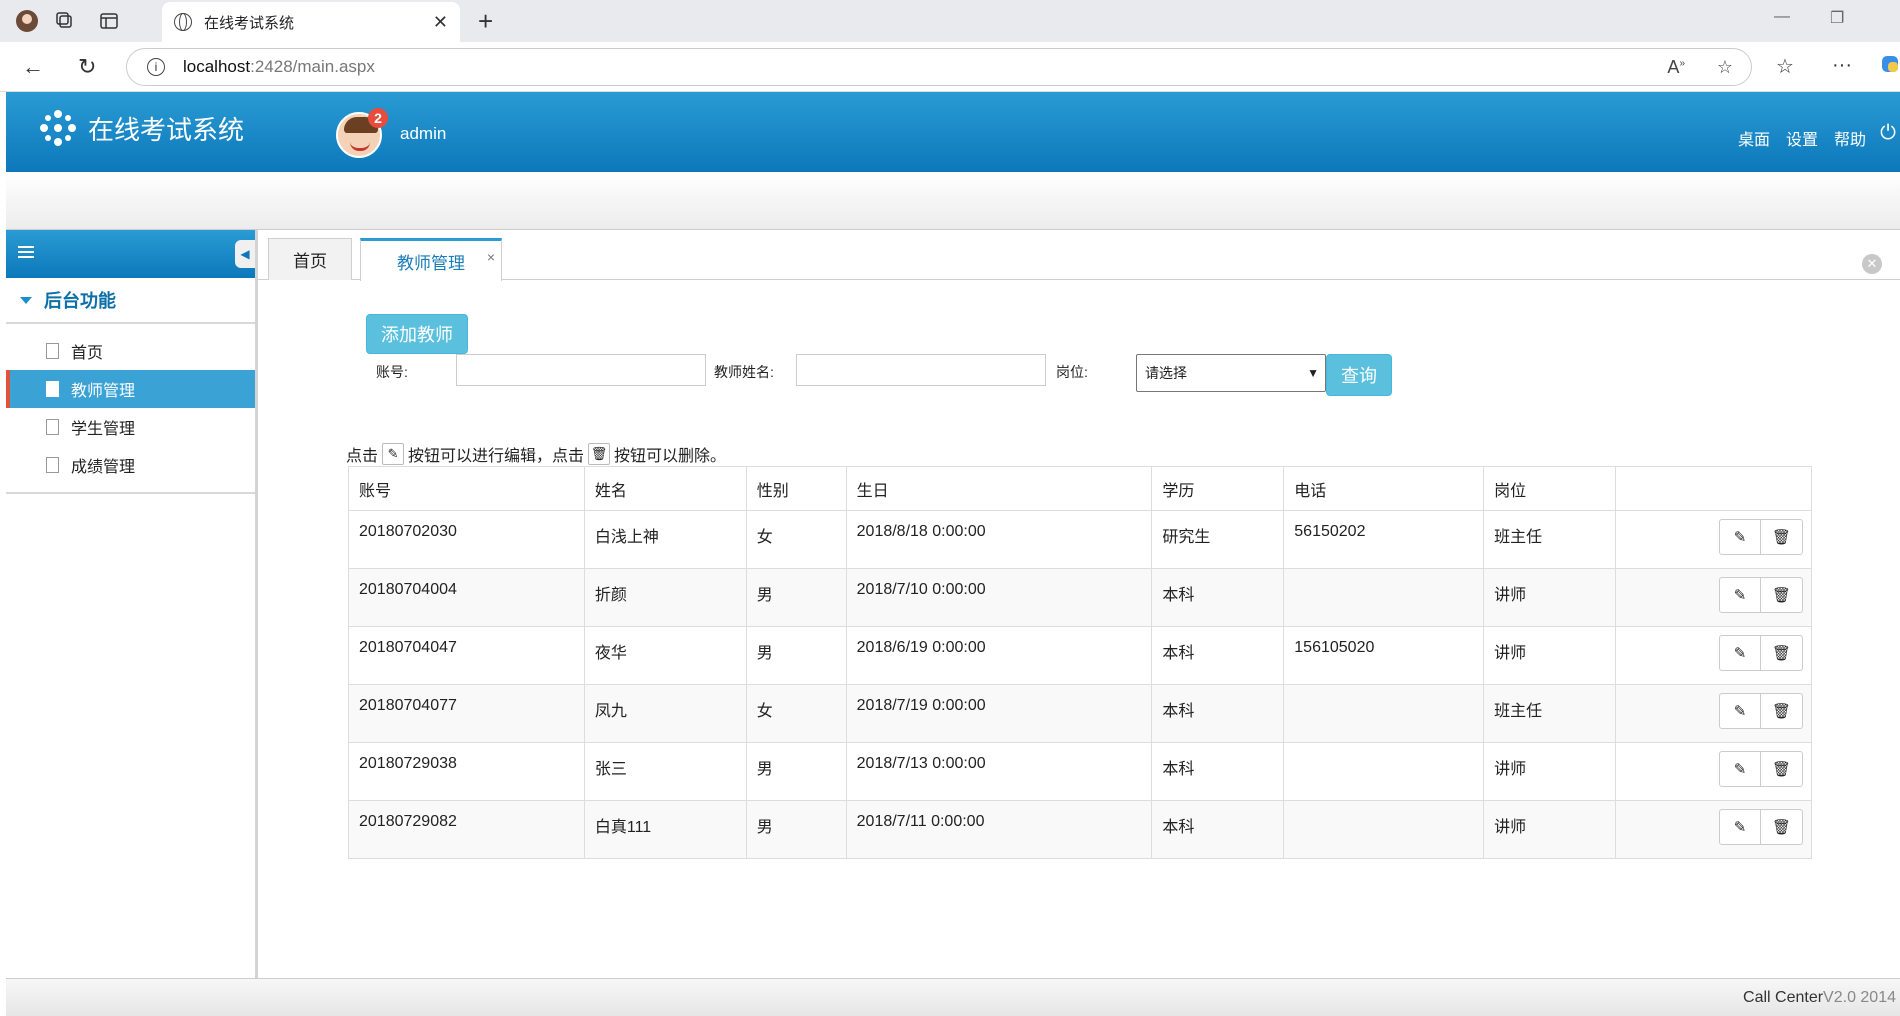 The image size is (1900, 1016). I want to click on tab-teacher-management: 教师管理 ×, so click(431, 259).